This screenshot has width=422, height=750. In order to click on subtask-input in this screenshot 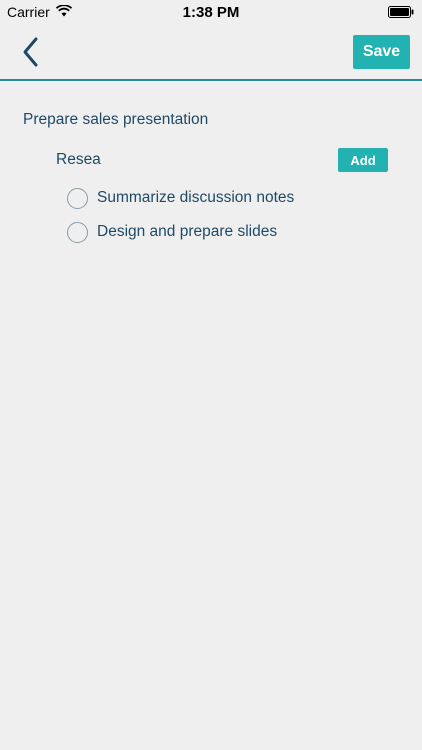, I will do `click(186, 160)`.